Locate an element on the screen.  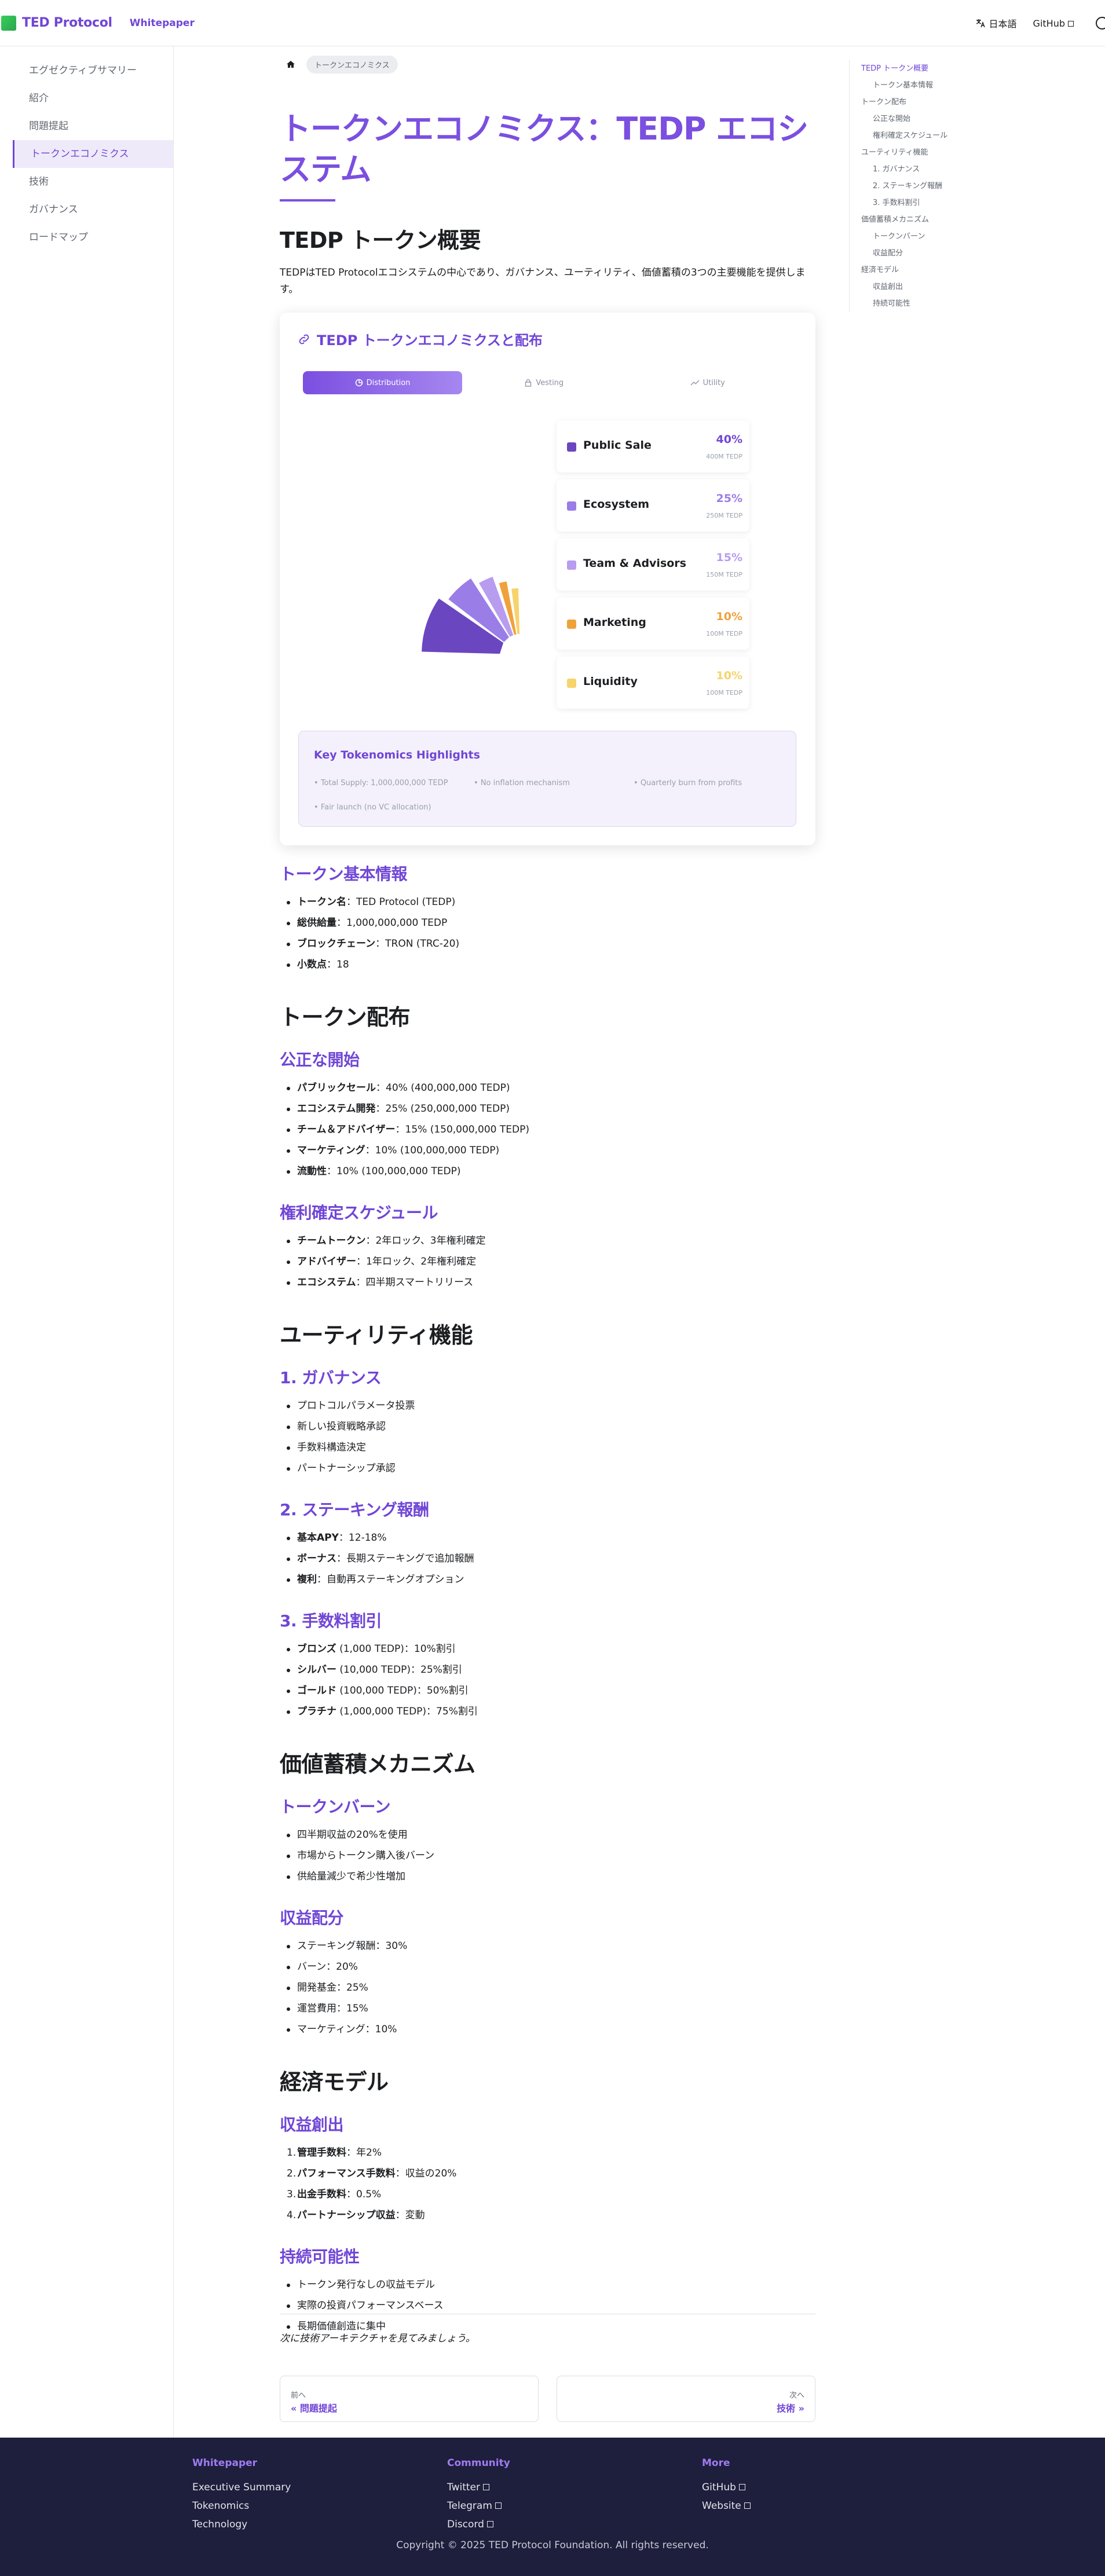
github-link: GitHub is located at coordinates (1053, 23).